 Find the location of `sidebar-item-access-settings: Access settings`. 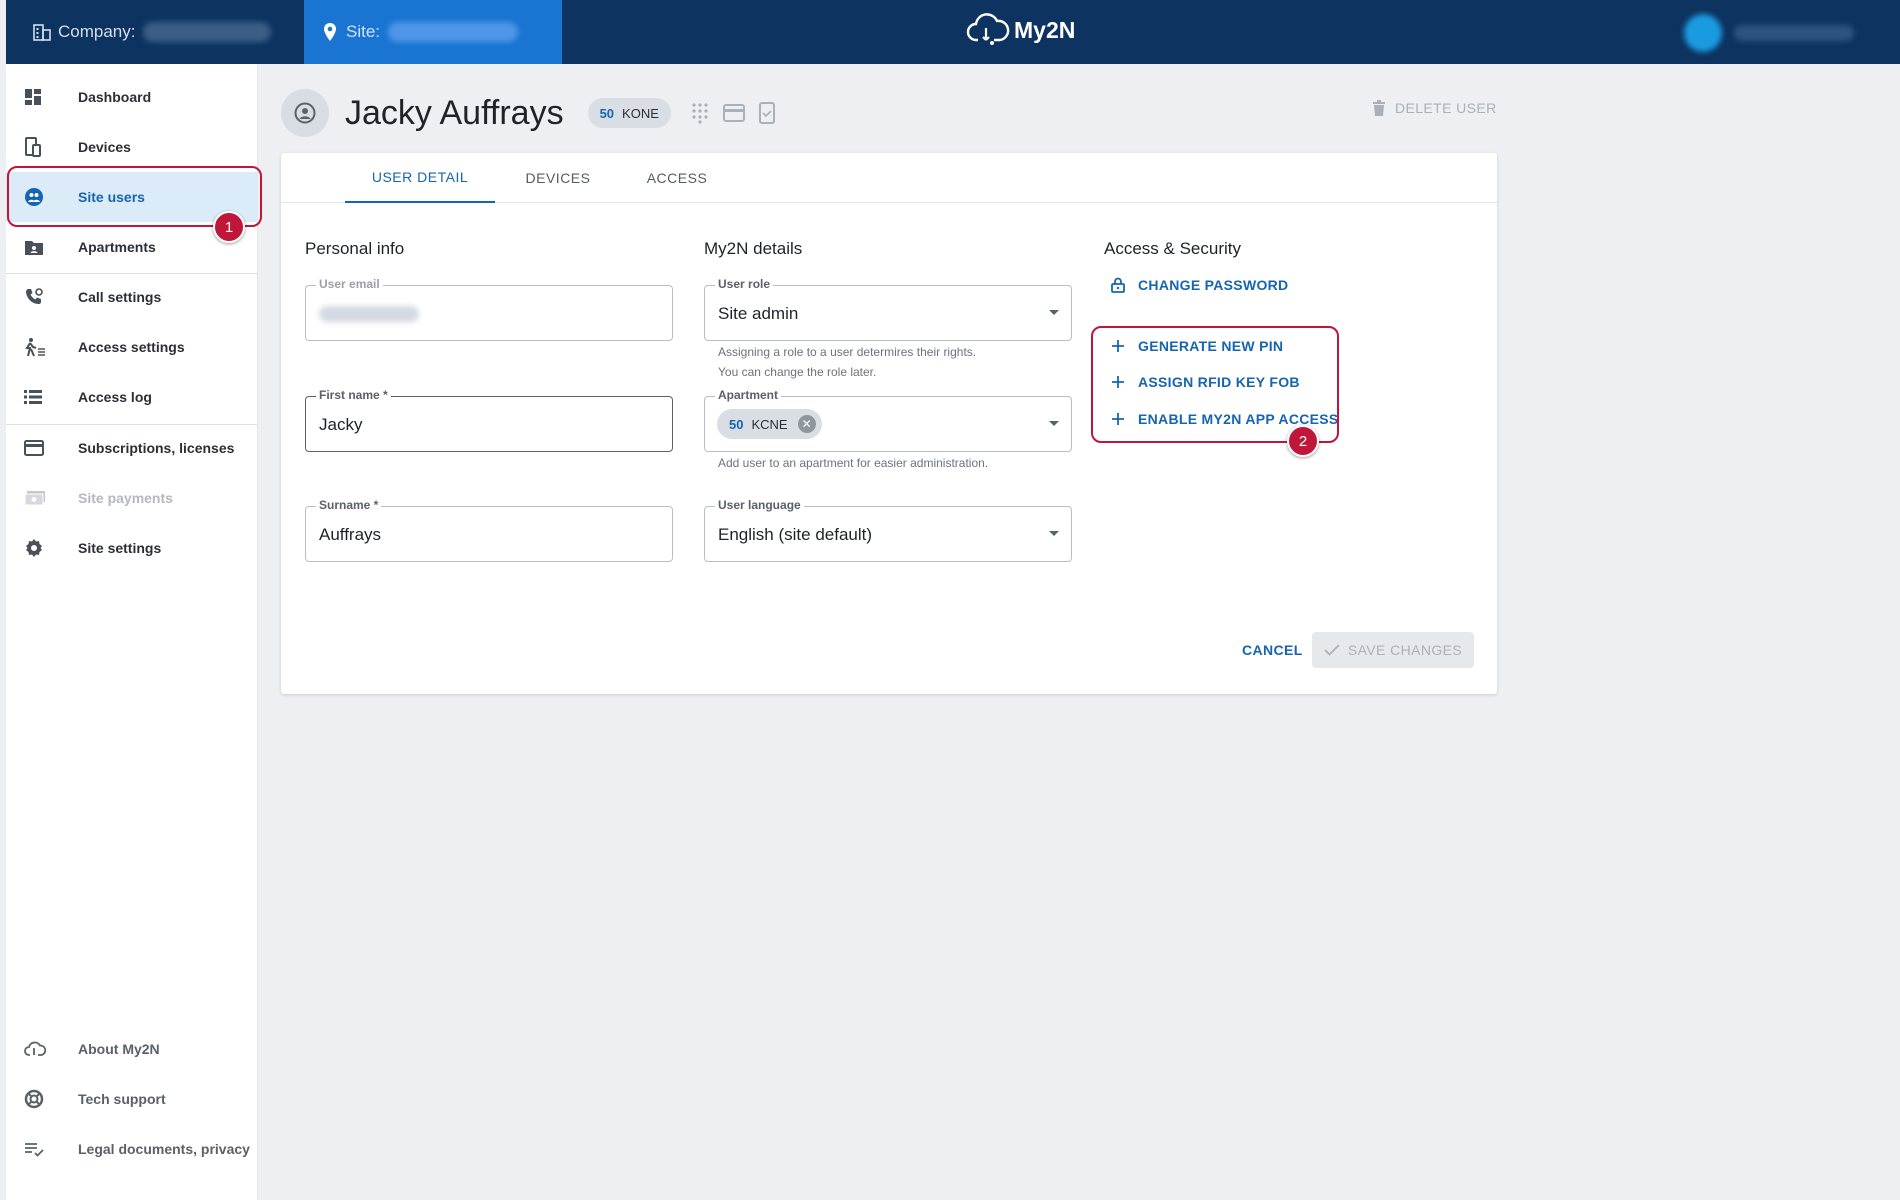

sidebar-item-access-settings: Access settings is located at coordinates (132, 347).